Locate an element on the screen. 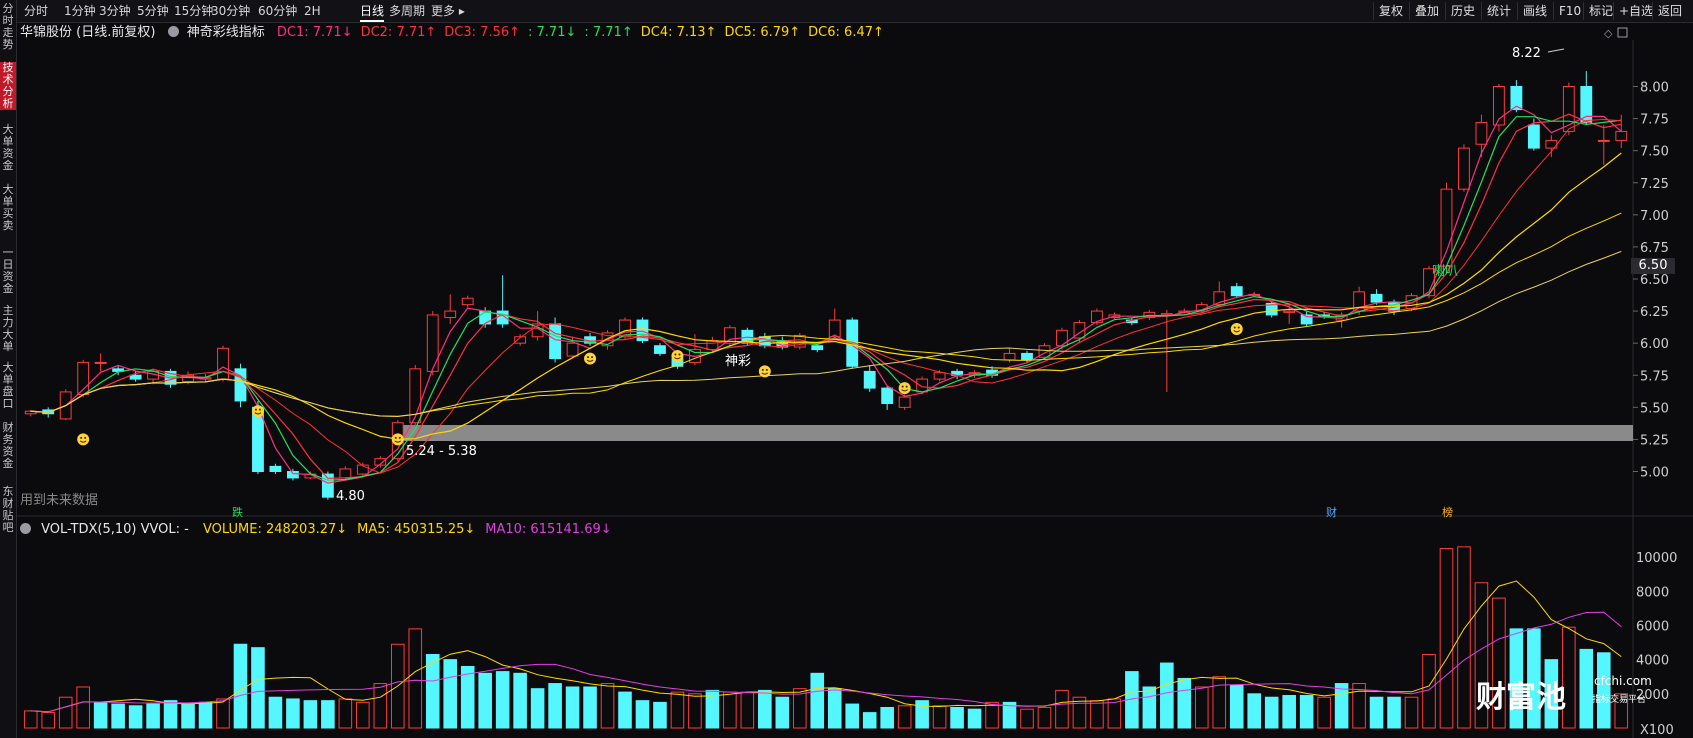 This screenshot has height=738, width=1693. price-tick-label: 6.00 is located at coordinates (1654, 344).